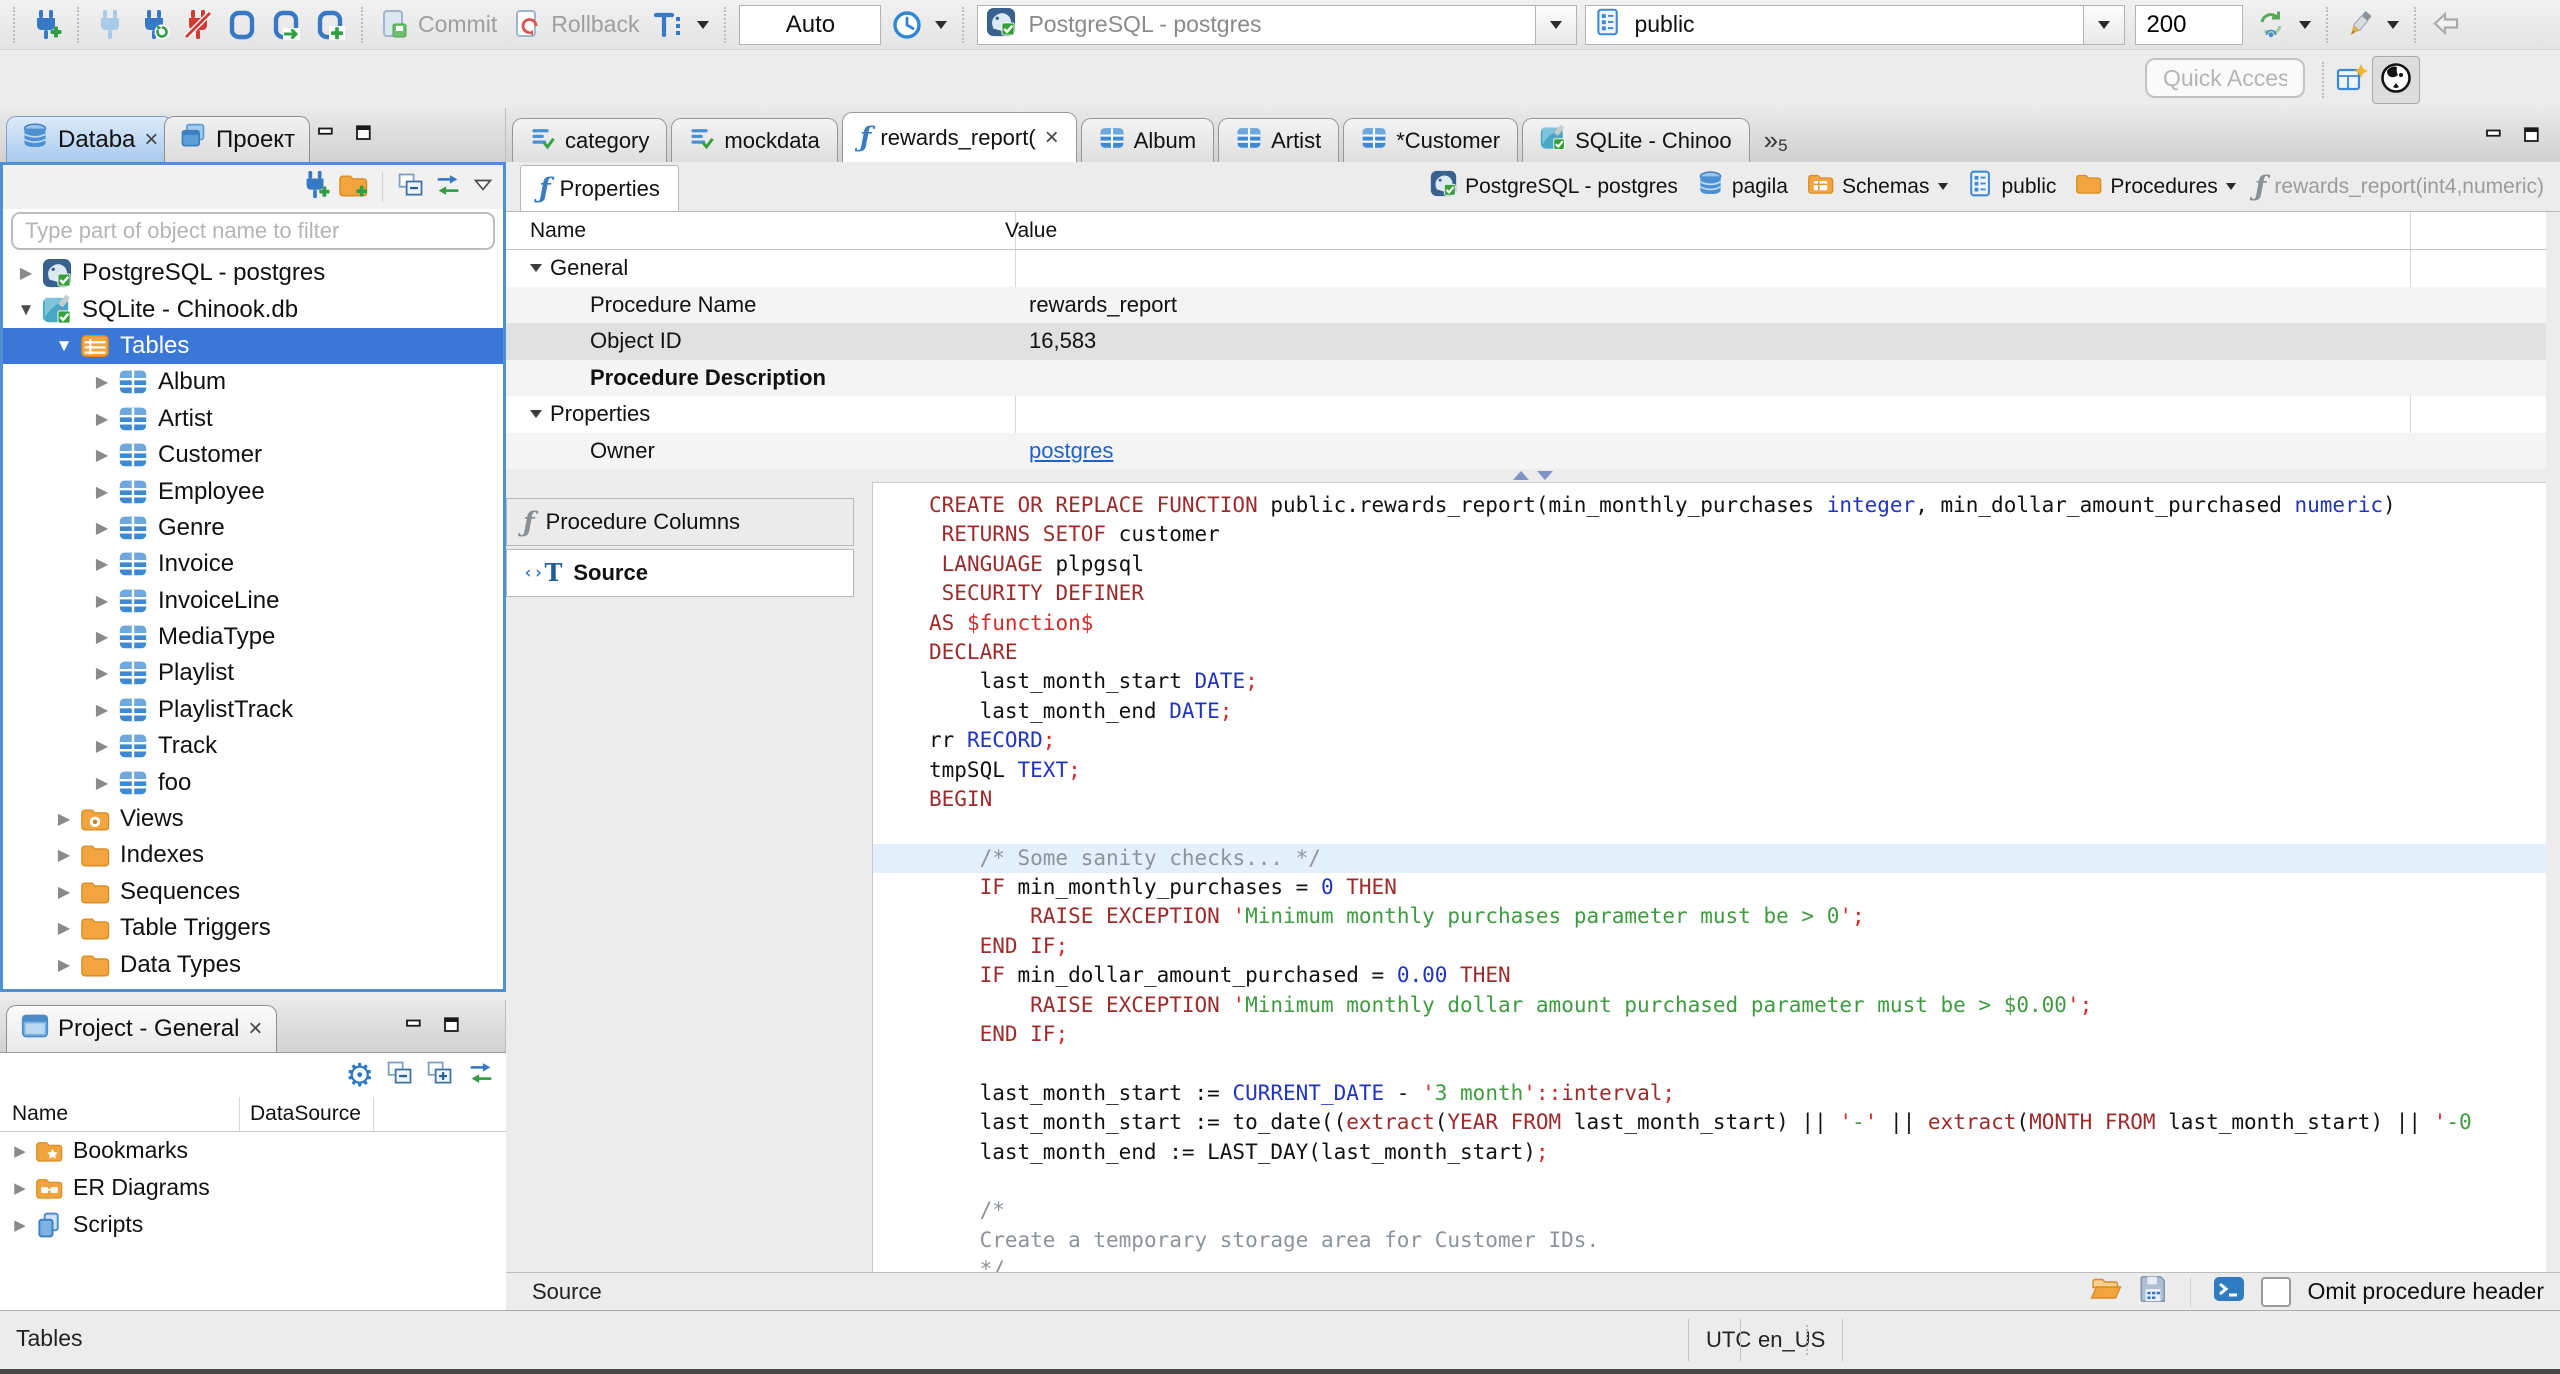 The height and width of the screenshot is (1374, 2560). Describe the element at coordinates (483, 187) in the screenshot. I see `view-menu-chevron-icon` at that location.